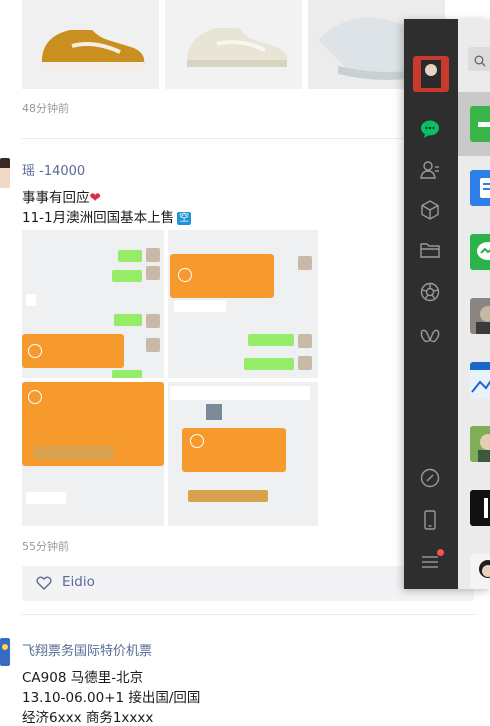 The width and height of the screenshot is (490, 726). Describe the element at coordinates (430, 210) in the screenshot. I see `favorites-icon` at that location.